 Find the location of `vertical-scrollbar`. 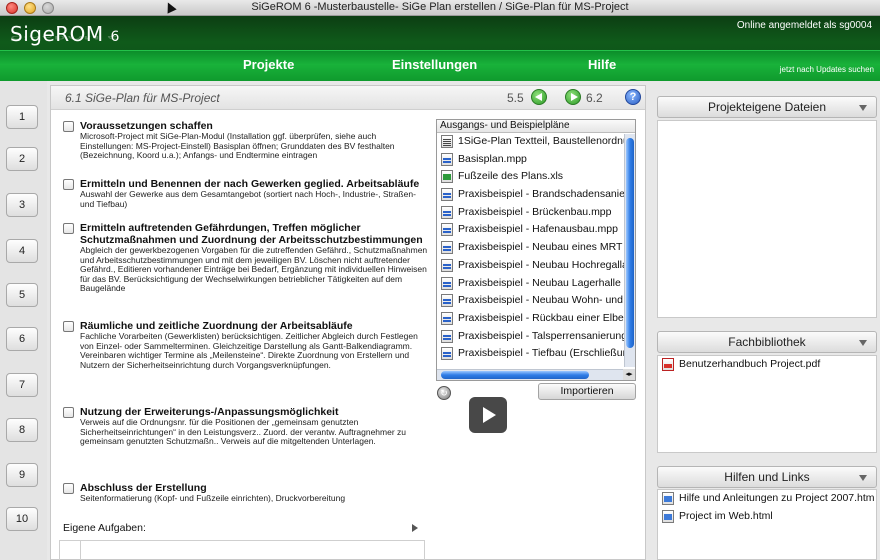

vertical-scrollbar is located at coordinates (629, 250).